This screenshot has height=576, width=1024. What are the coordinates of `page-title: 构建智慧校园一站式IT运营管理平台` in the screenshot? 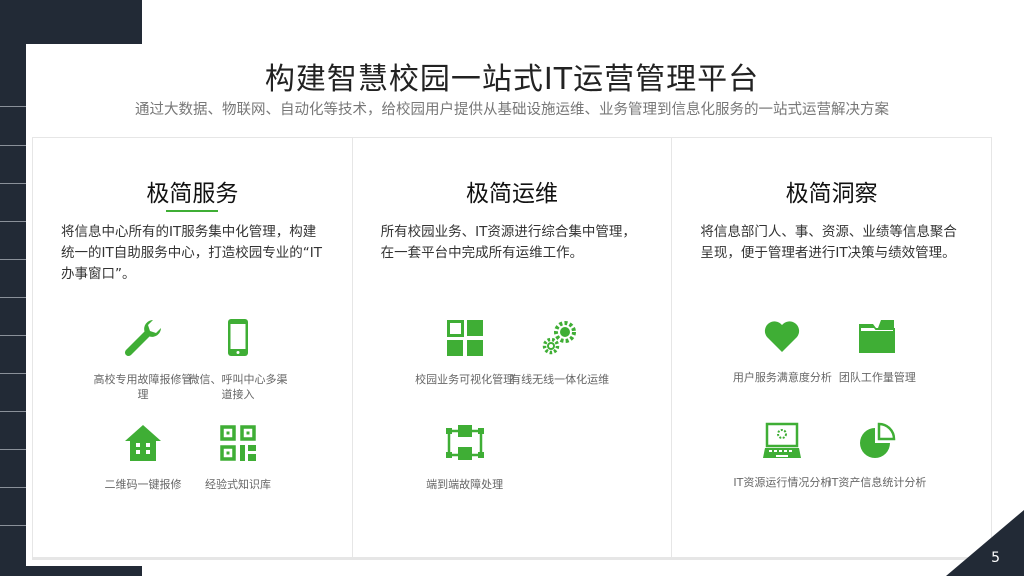 It's located at (512, 79).